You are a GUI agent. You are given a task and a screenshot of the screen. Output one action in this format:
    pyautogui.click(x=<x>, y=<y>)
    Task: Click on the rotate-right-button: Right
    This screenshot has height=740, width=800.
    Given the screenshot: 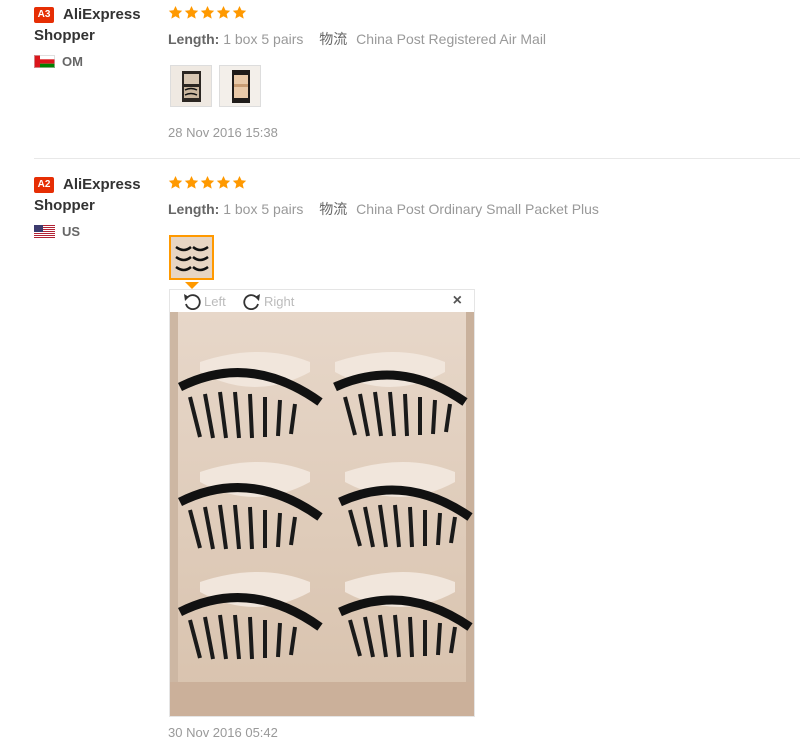 What is the action you would take?
    pyautogui.click(x=268, y=301)
    